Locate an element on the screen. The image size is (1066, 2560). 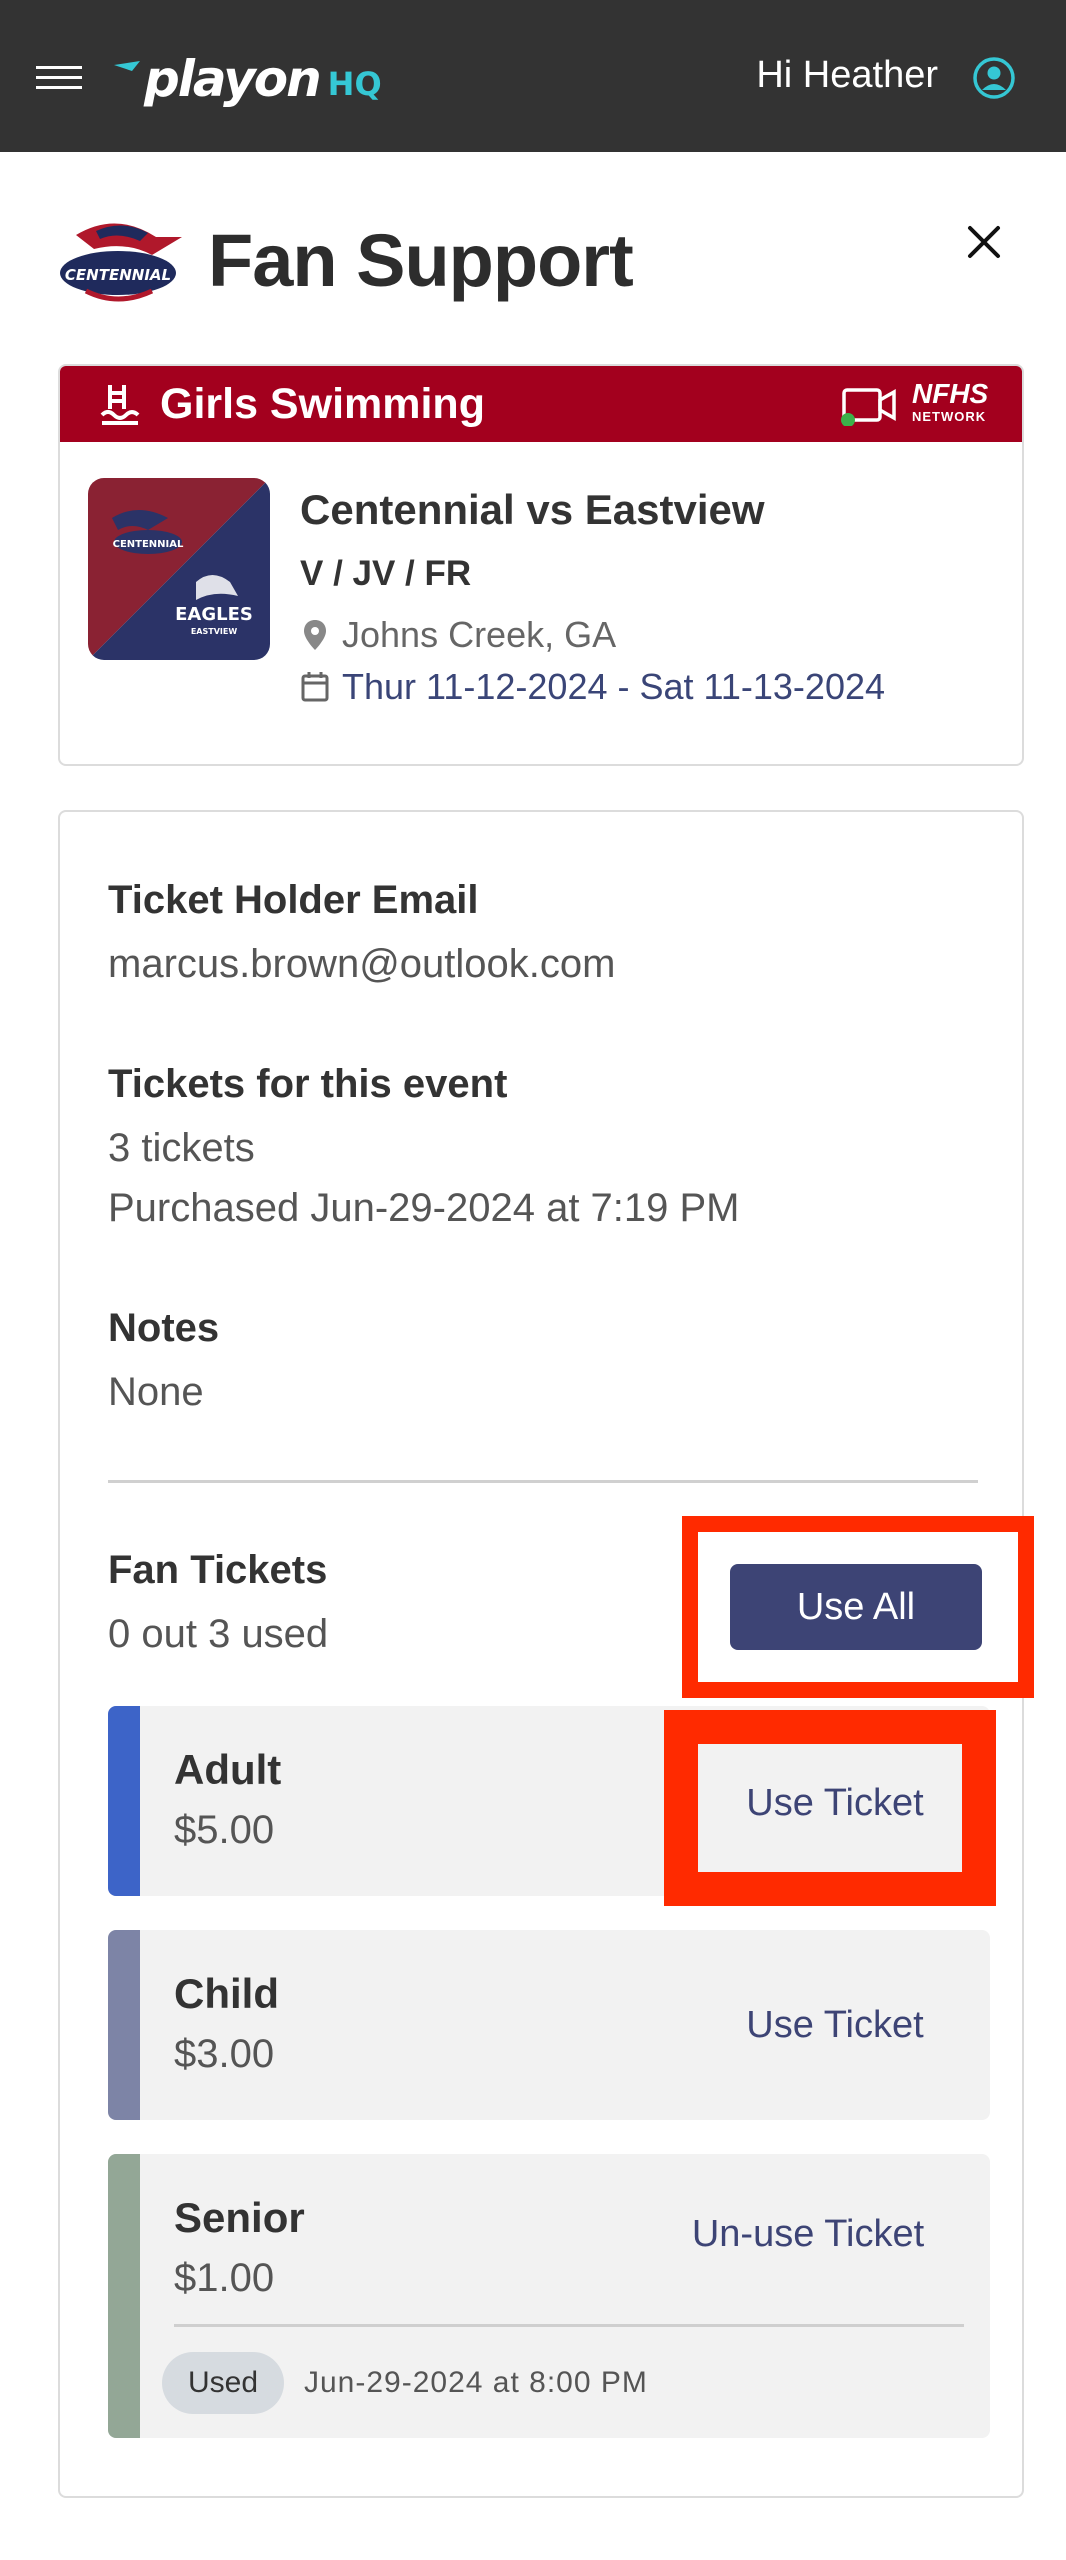
sport-bar: Girls Swimming NFHS NETWORK is located at coordinates (541, 404).